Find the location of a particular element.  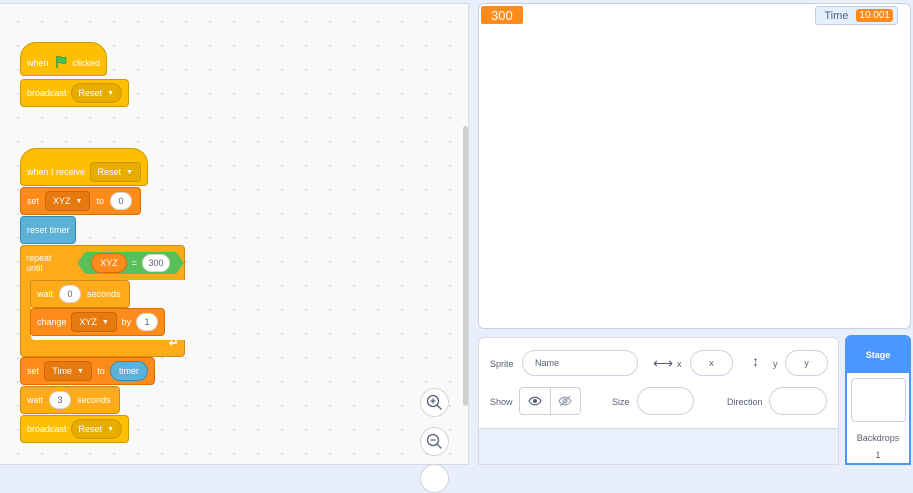

size-input is located at coordinates (665, 401).